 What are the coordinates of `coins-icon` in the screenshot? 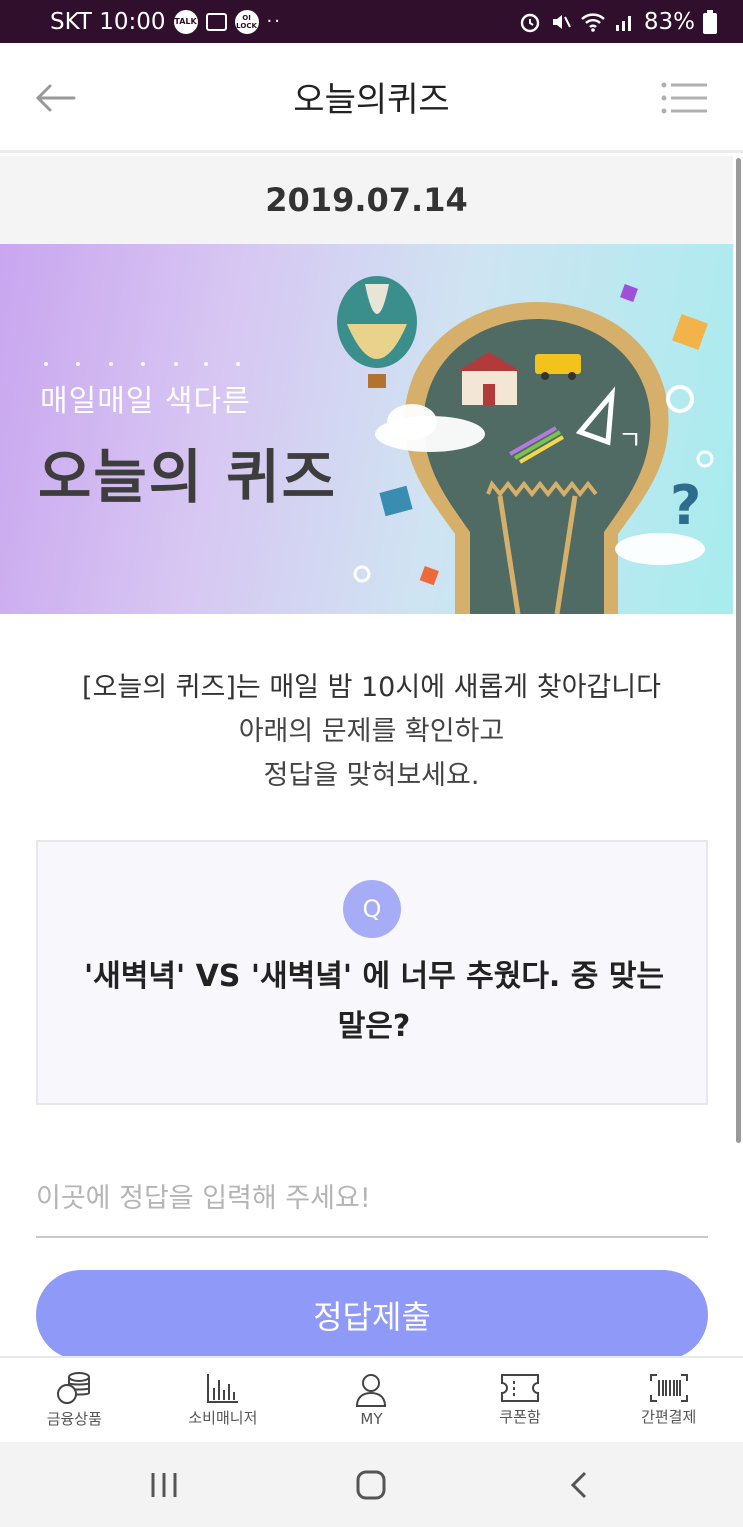 It's located at (74, 1388).